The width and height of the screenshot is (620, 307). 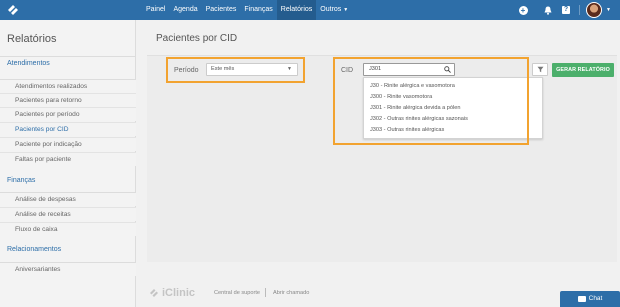 I want to click on highlight-box-cid, so click(x=431, y=101).